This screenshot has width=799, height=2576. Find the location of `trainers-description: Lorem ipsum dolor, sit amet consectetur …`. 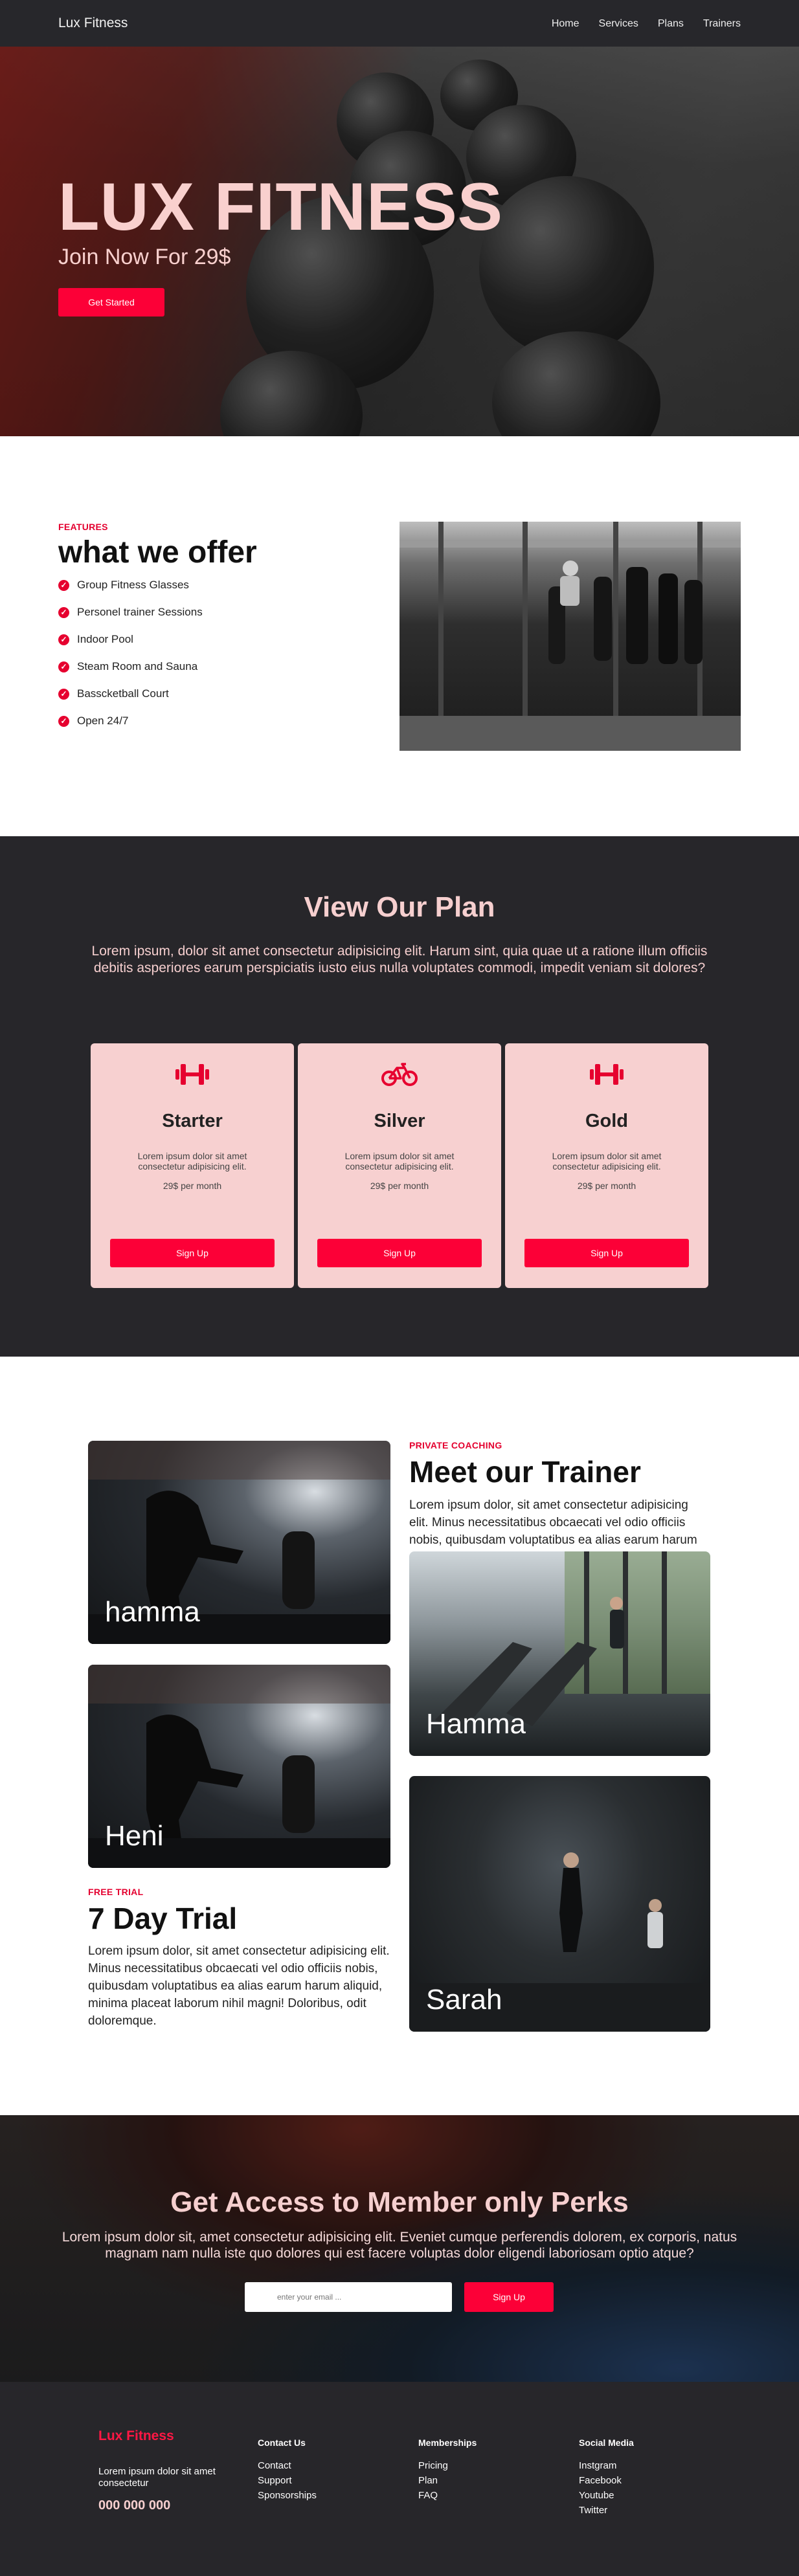

trainers-description: Lorem ipsum dolor, sit amet consectetur … is located at coordinates (553, 1522).